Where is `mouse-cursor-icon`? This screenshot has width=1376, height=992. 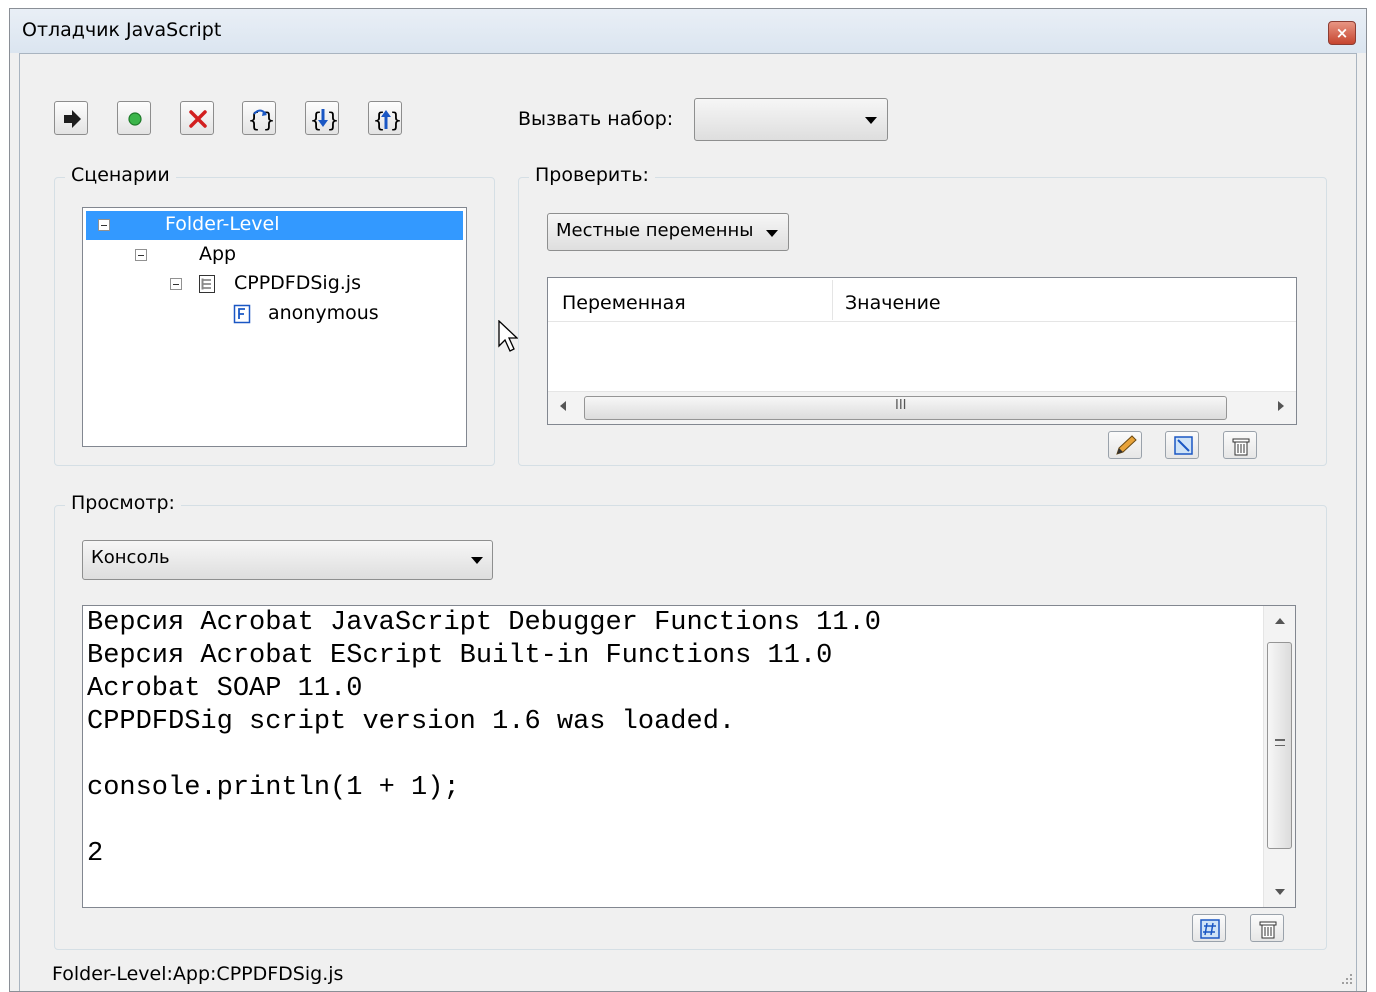
mouse-cursor-icon is located at coordinates (508, 336).